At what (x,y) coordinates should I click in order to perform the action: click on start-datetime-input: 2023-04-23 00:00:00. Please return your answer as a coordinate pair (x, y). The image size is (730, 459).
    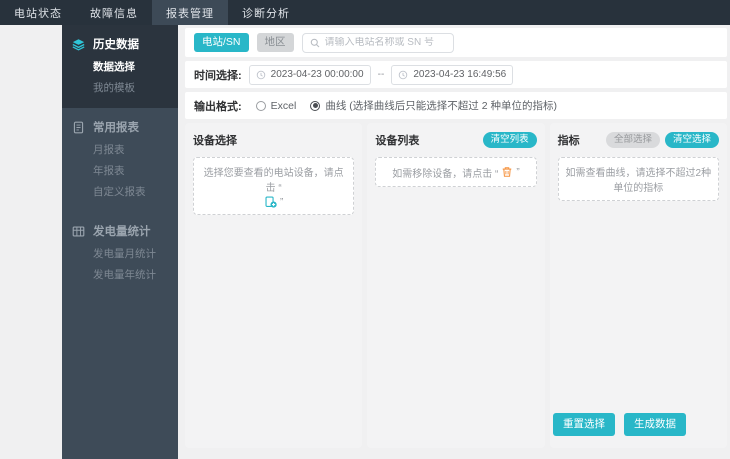
    Looking at the image, I should click on (309, 74).